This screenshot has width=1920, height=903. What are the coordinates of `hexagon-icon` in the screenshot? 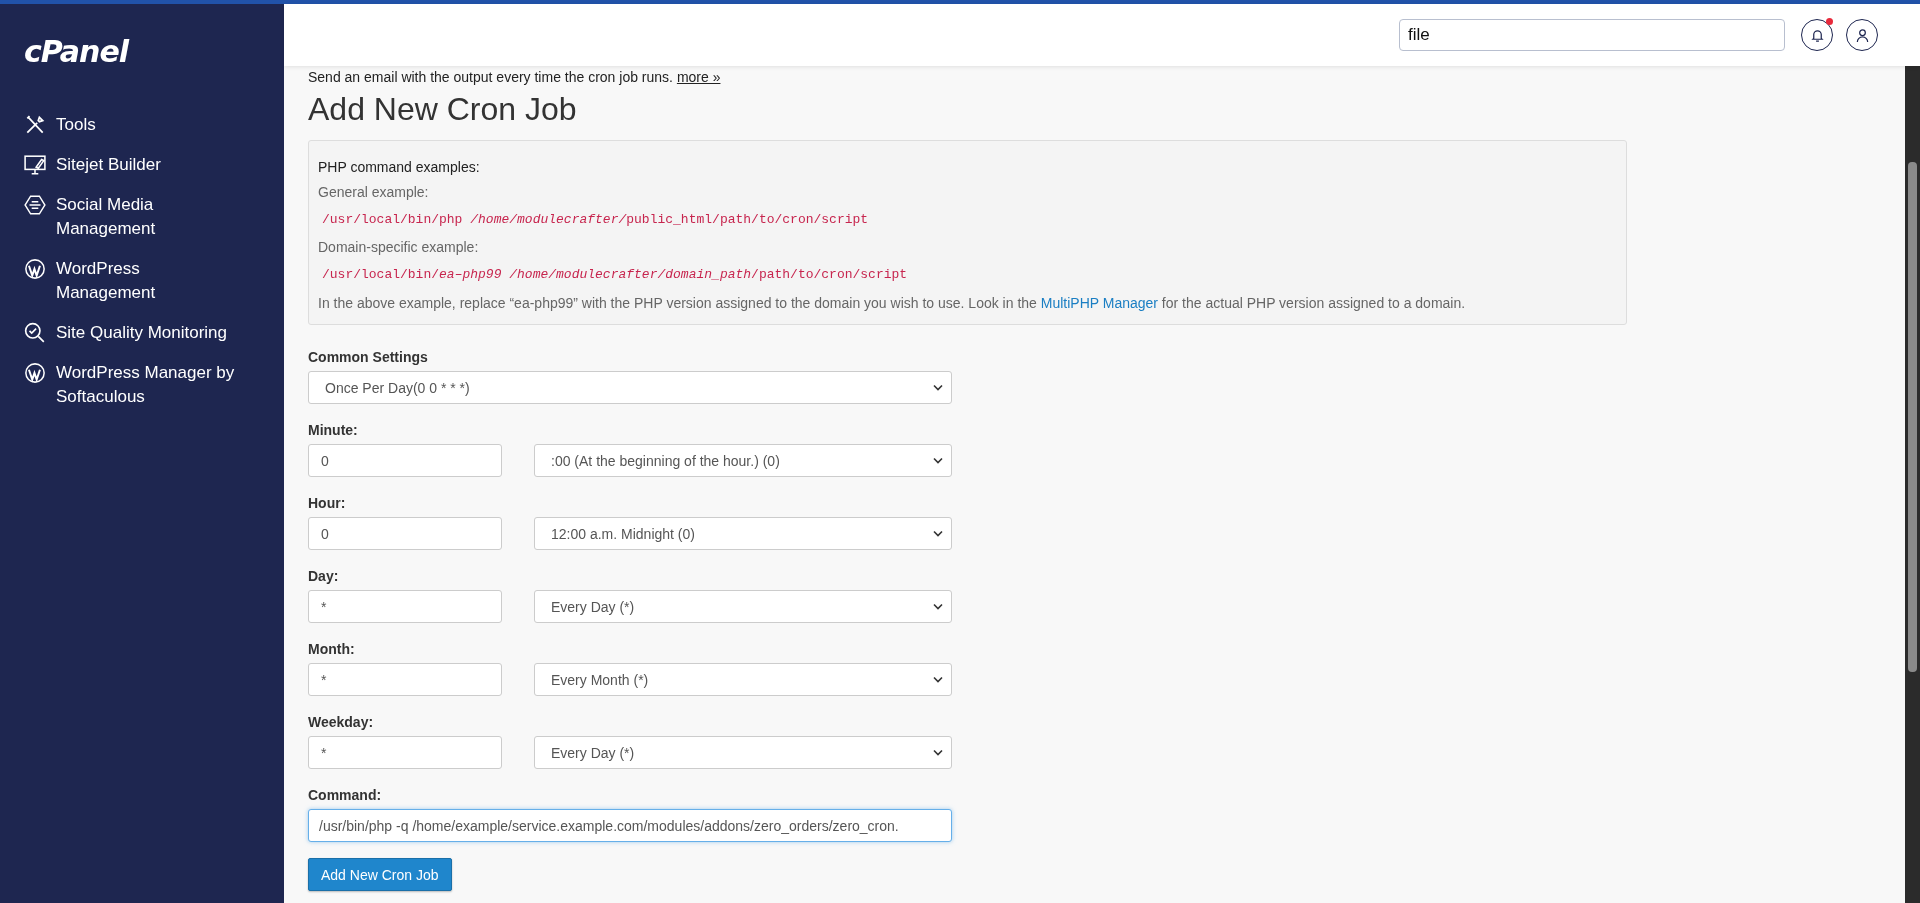 It's located at (35, 205).